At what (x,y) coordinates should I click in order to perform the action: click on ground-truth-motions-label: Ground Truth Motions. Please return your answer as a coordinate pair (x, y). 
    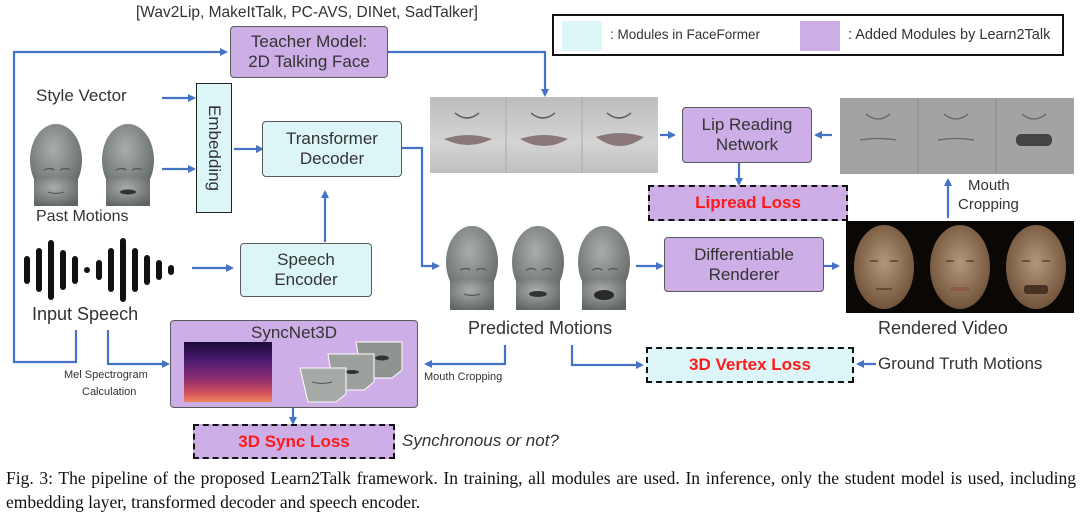
    Looking at the image, I should click on (960, 363).